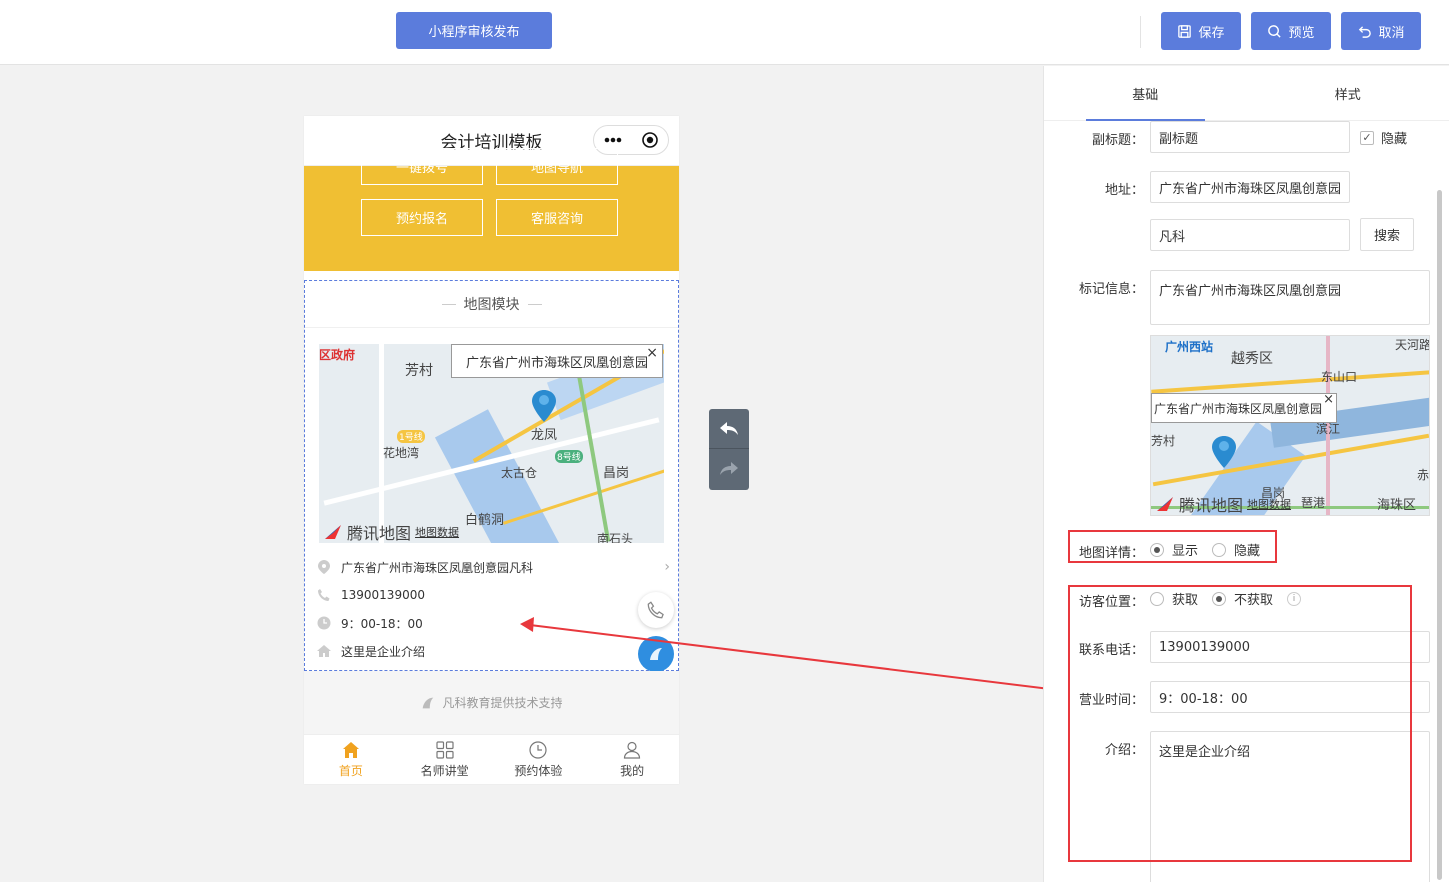  Describe the element at coordinates (1165, 504) in the screenshot. I see `tencent-logo-icon` at that location.